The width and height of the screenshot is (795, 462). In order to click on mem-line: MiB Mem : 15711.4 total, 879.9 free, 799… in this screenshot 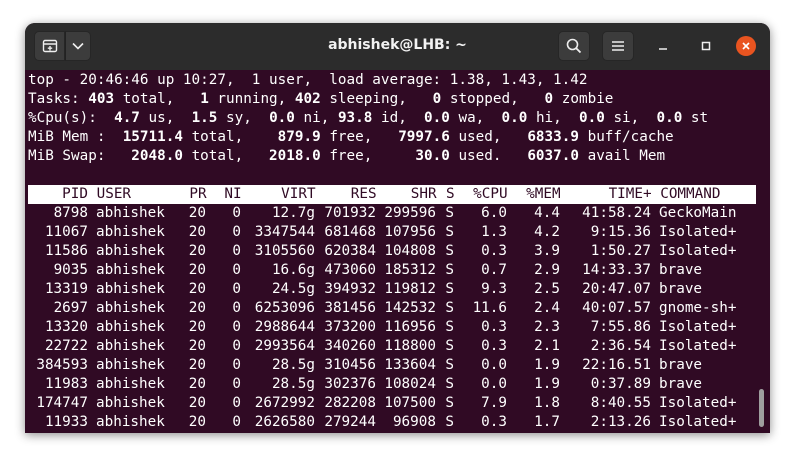, I will do `click(351, 137)`.